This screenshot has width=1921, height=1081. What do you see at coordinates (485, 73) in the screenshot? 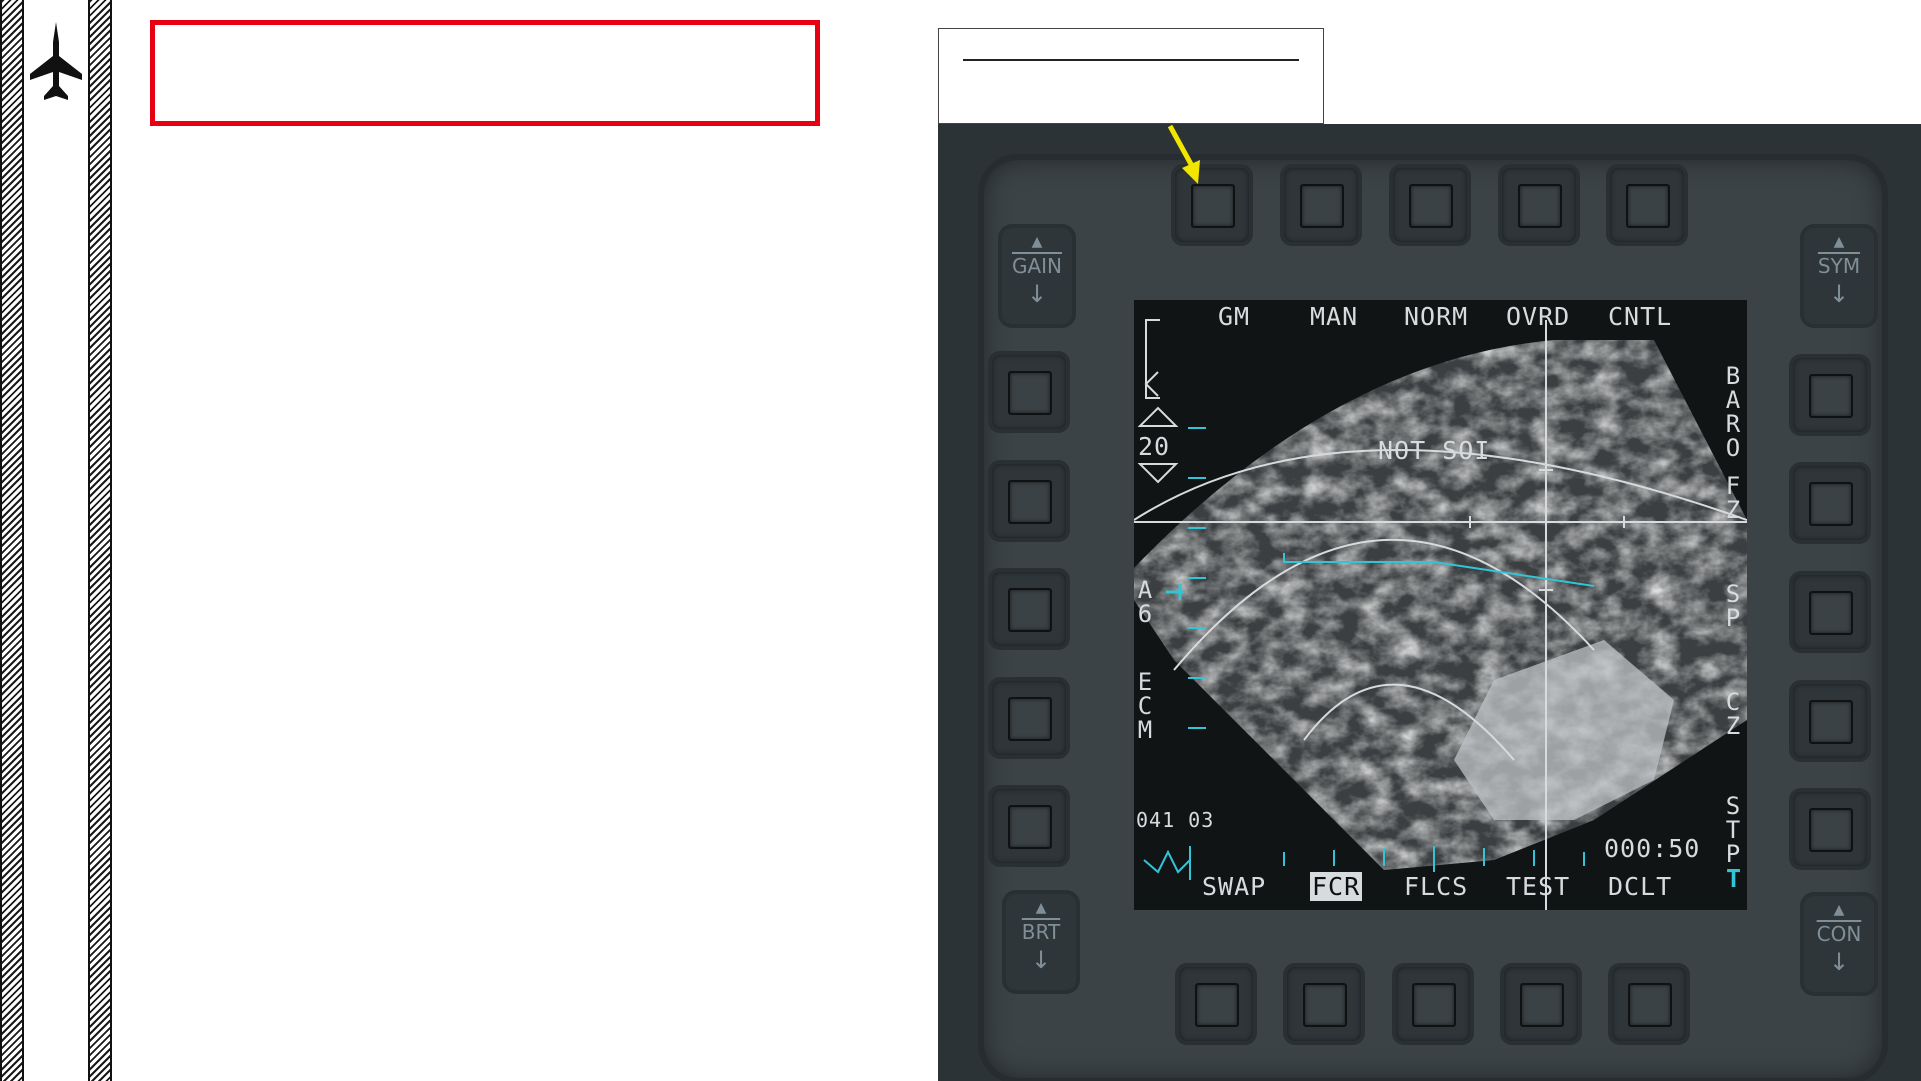
I see `title-box` at bounding box center [485, 73].